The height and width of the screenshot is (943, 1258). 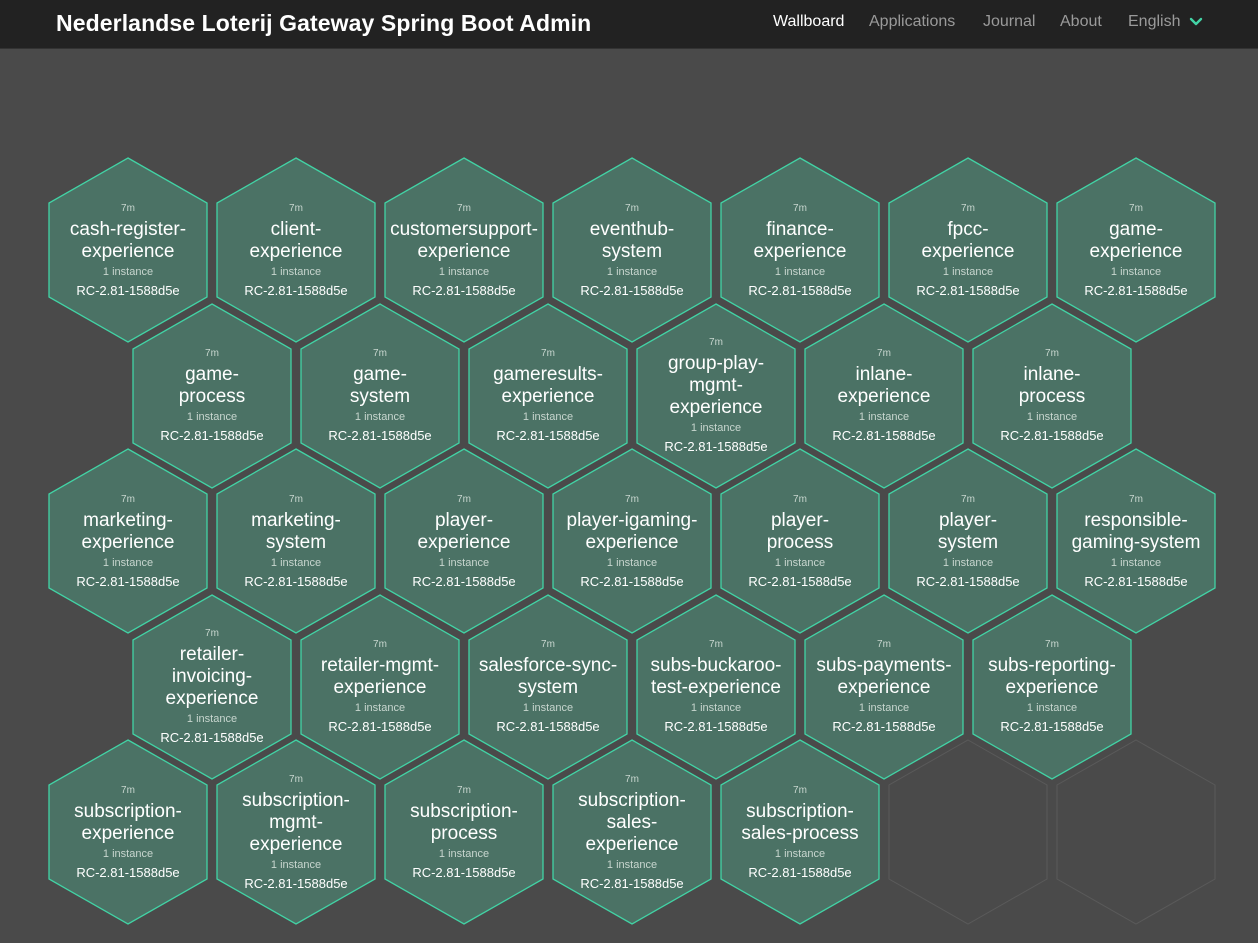 What do you see at coordinates (128, 823) in the screenshot?
I see `application-name: subscription-experience` at bounding box center [128, 823].